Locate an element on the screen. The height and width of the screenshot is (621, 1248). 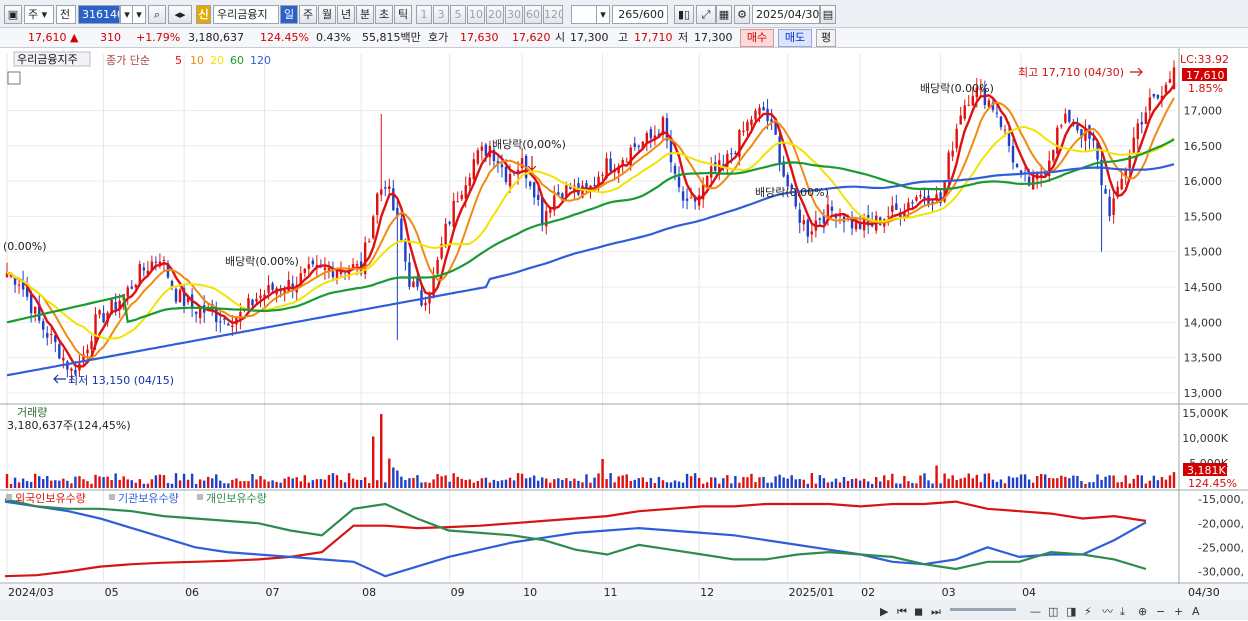
gear-icon: ⚙ is located at coordinates (742, 14).